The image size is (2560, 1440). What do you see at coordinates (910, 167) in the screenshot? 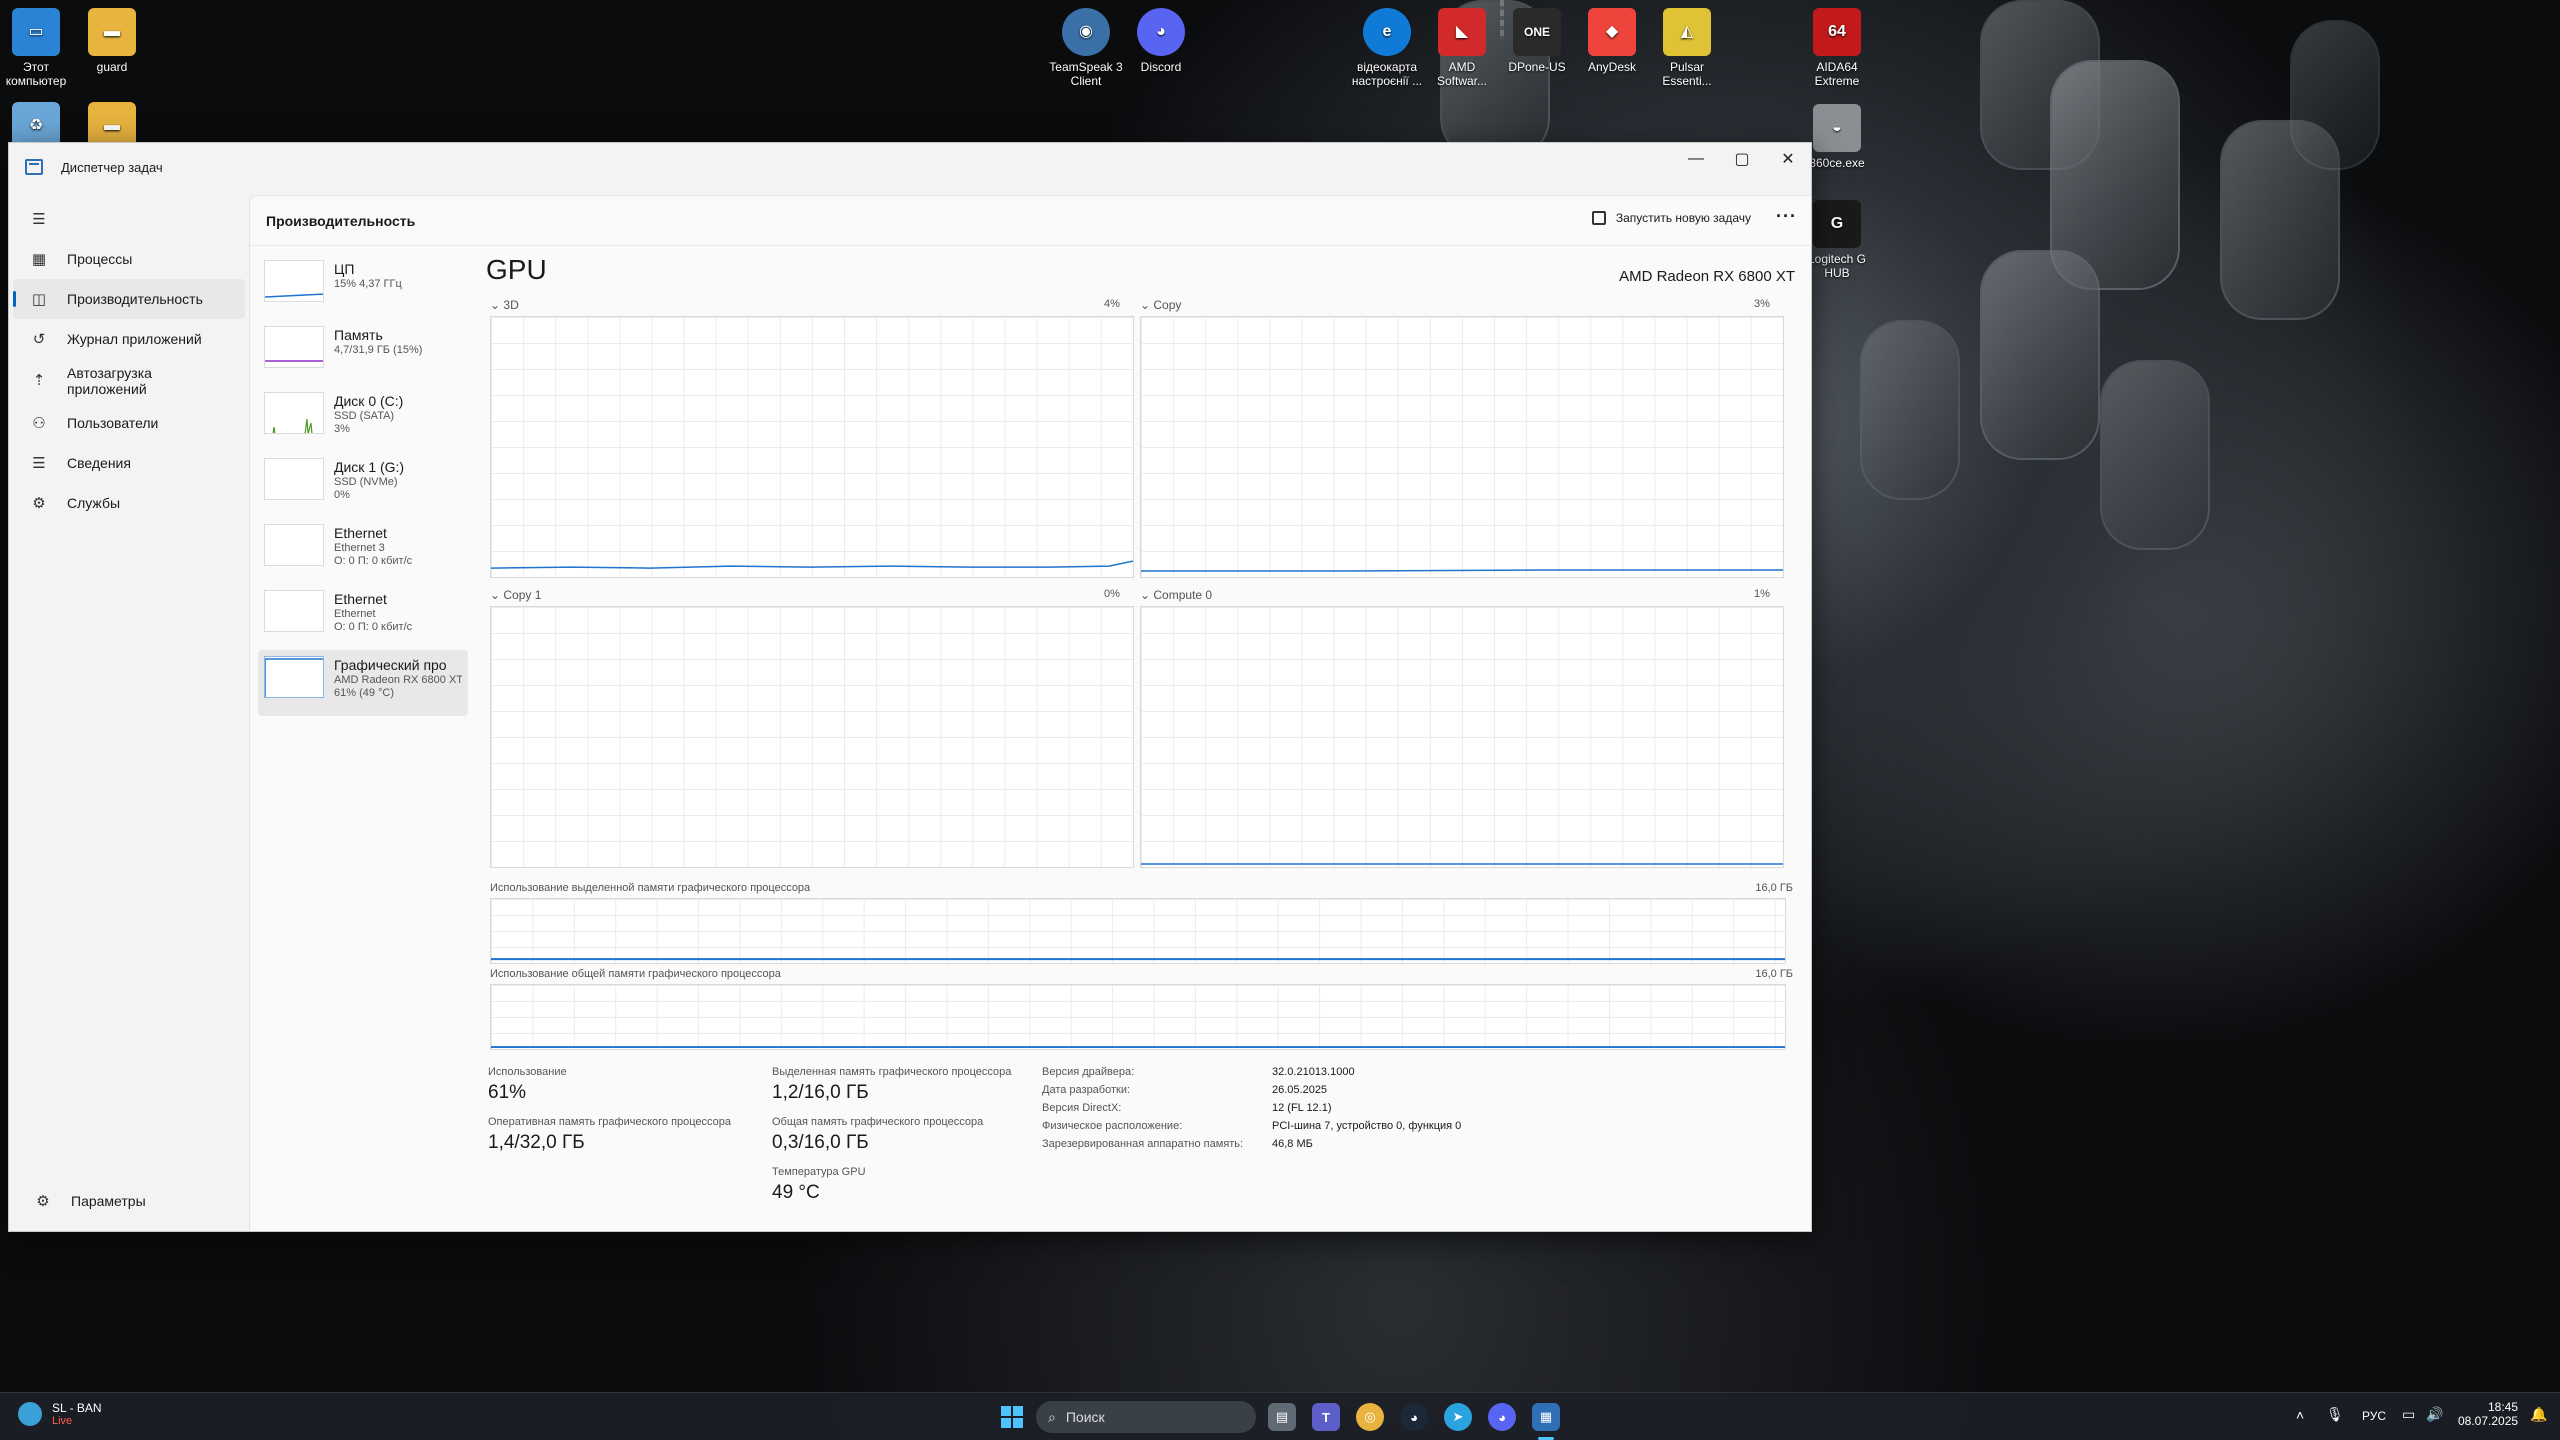
I see `title-bar: Диспетчер задач` at bounding box center [910, 167].